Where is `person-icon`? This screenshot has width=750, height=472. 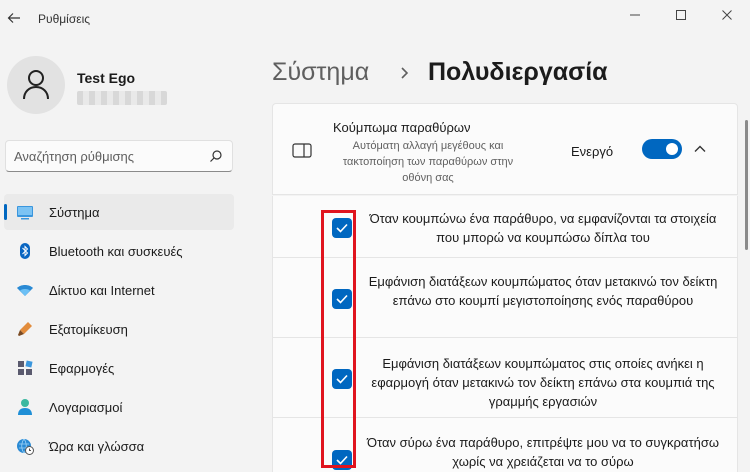
person-icon is located at coordinates (36, 85).